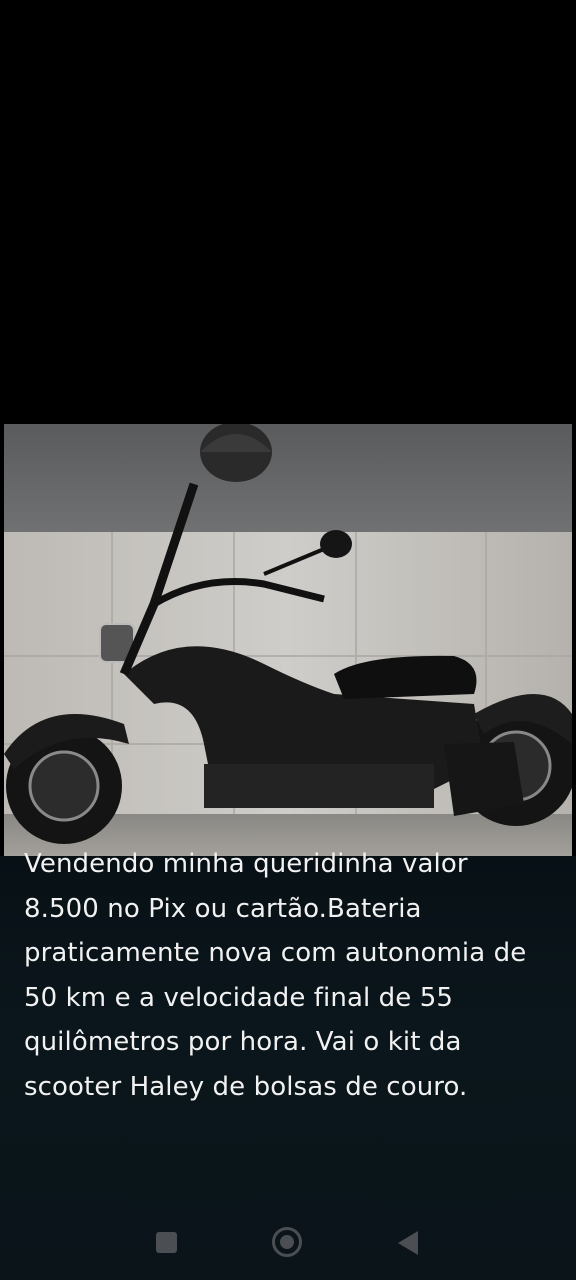 The image size is (576, 1280). Describe the element at coordinates (408, 1243) in the screenshot. I see `triangle-left-icon` at that location.